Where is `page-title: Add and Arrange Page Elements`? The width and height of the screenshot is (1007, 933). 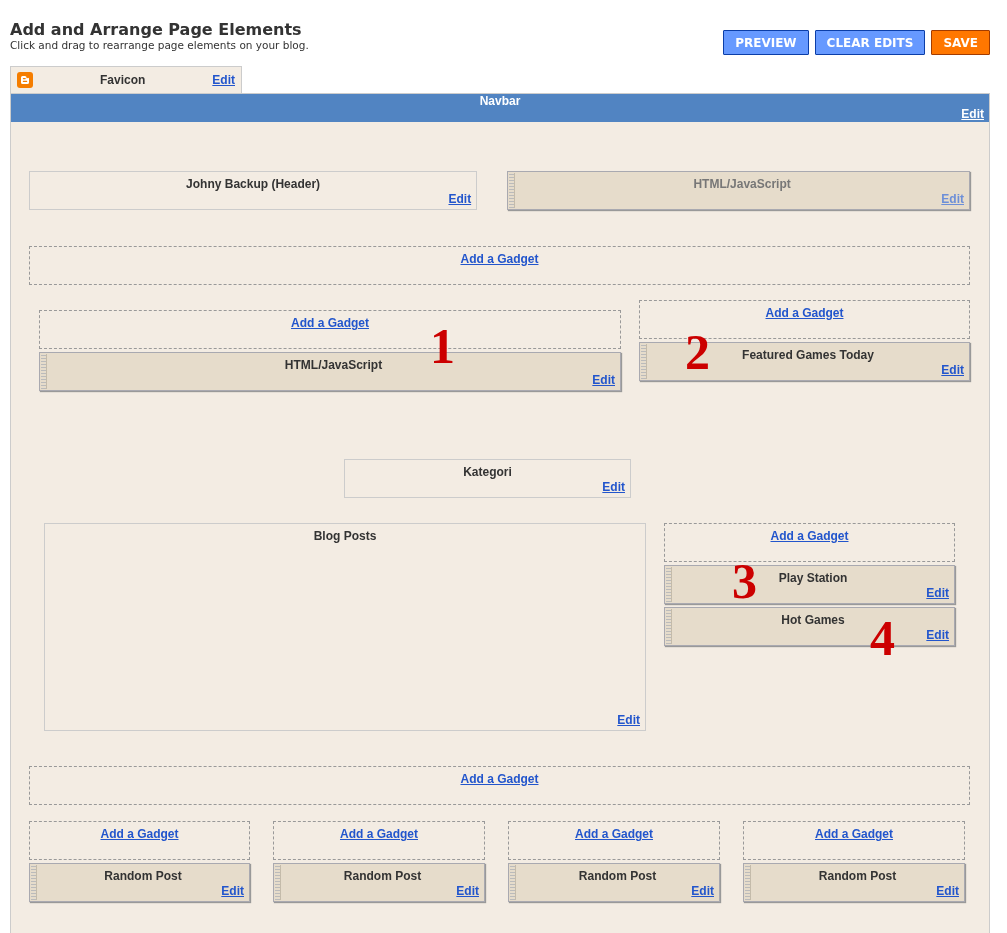 page-title: Add and Arrange Page Elements is located at coordinates (156, 30).